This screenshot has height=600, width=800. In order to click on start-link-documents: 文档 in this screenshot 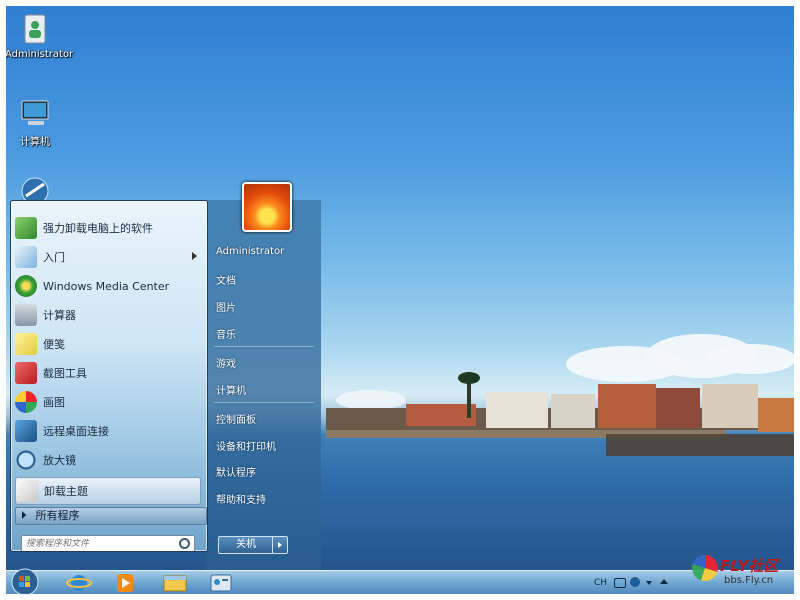, I will do `click(226, 279)`.